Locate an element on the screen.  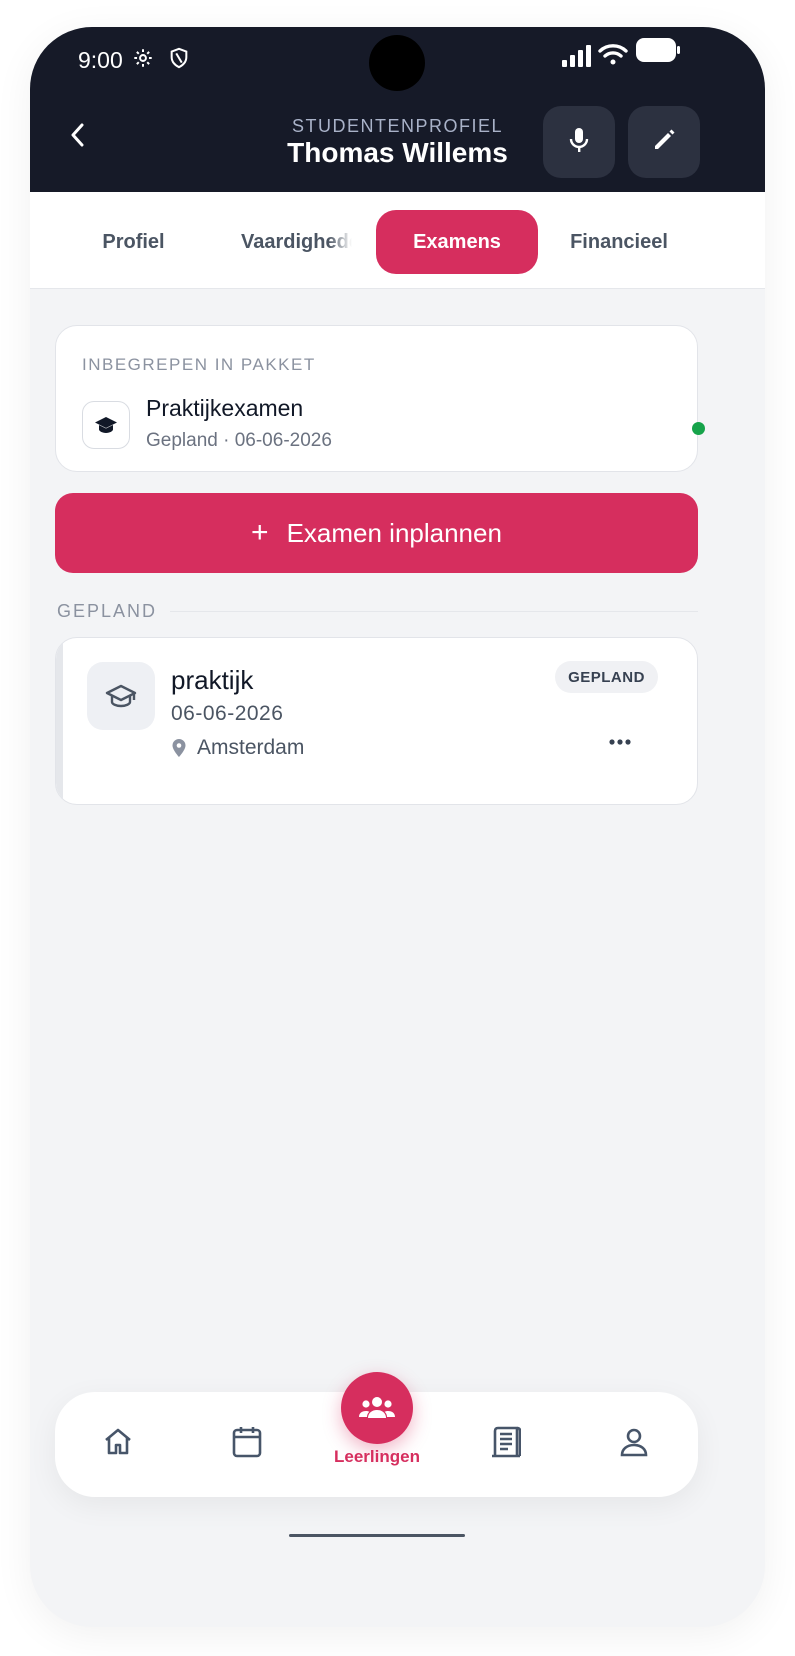
tab-vaardigheden: Vaardigheden is located at coordinates (293, 242).